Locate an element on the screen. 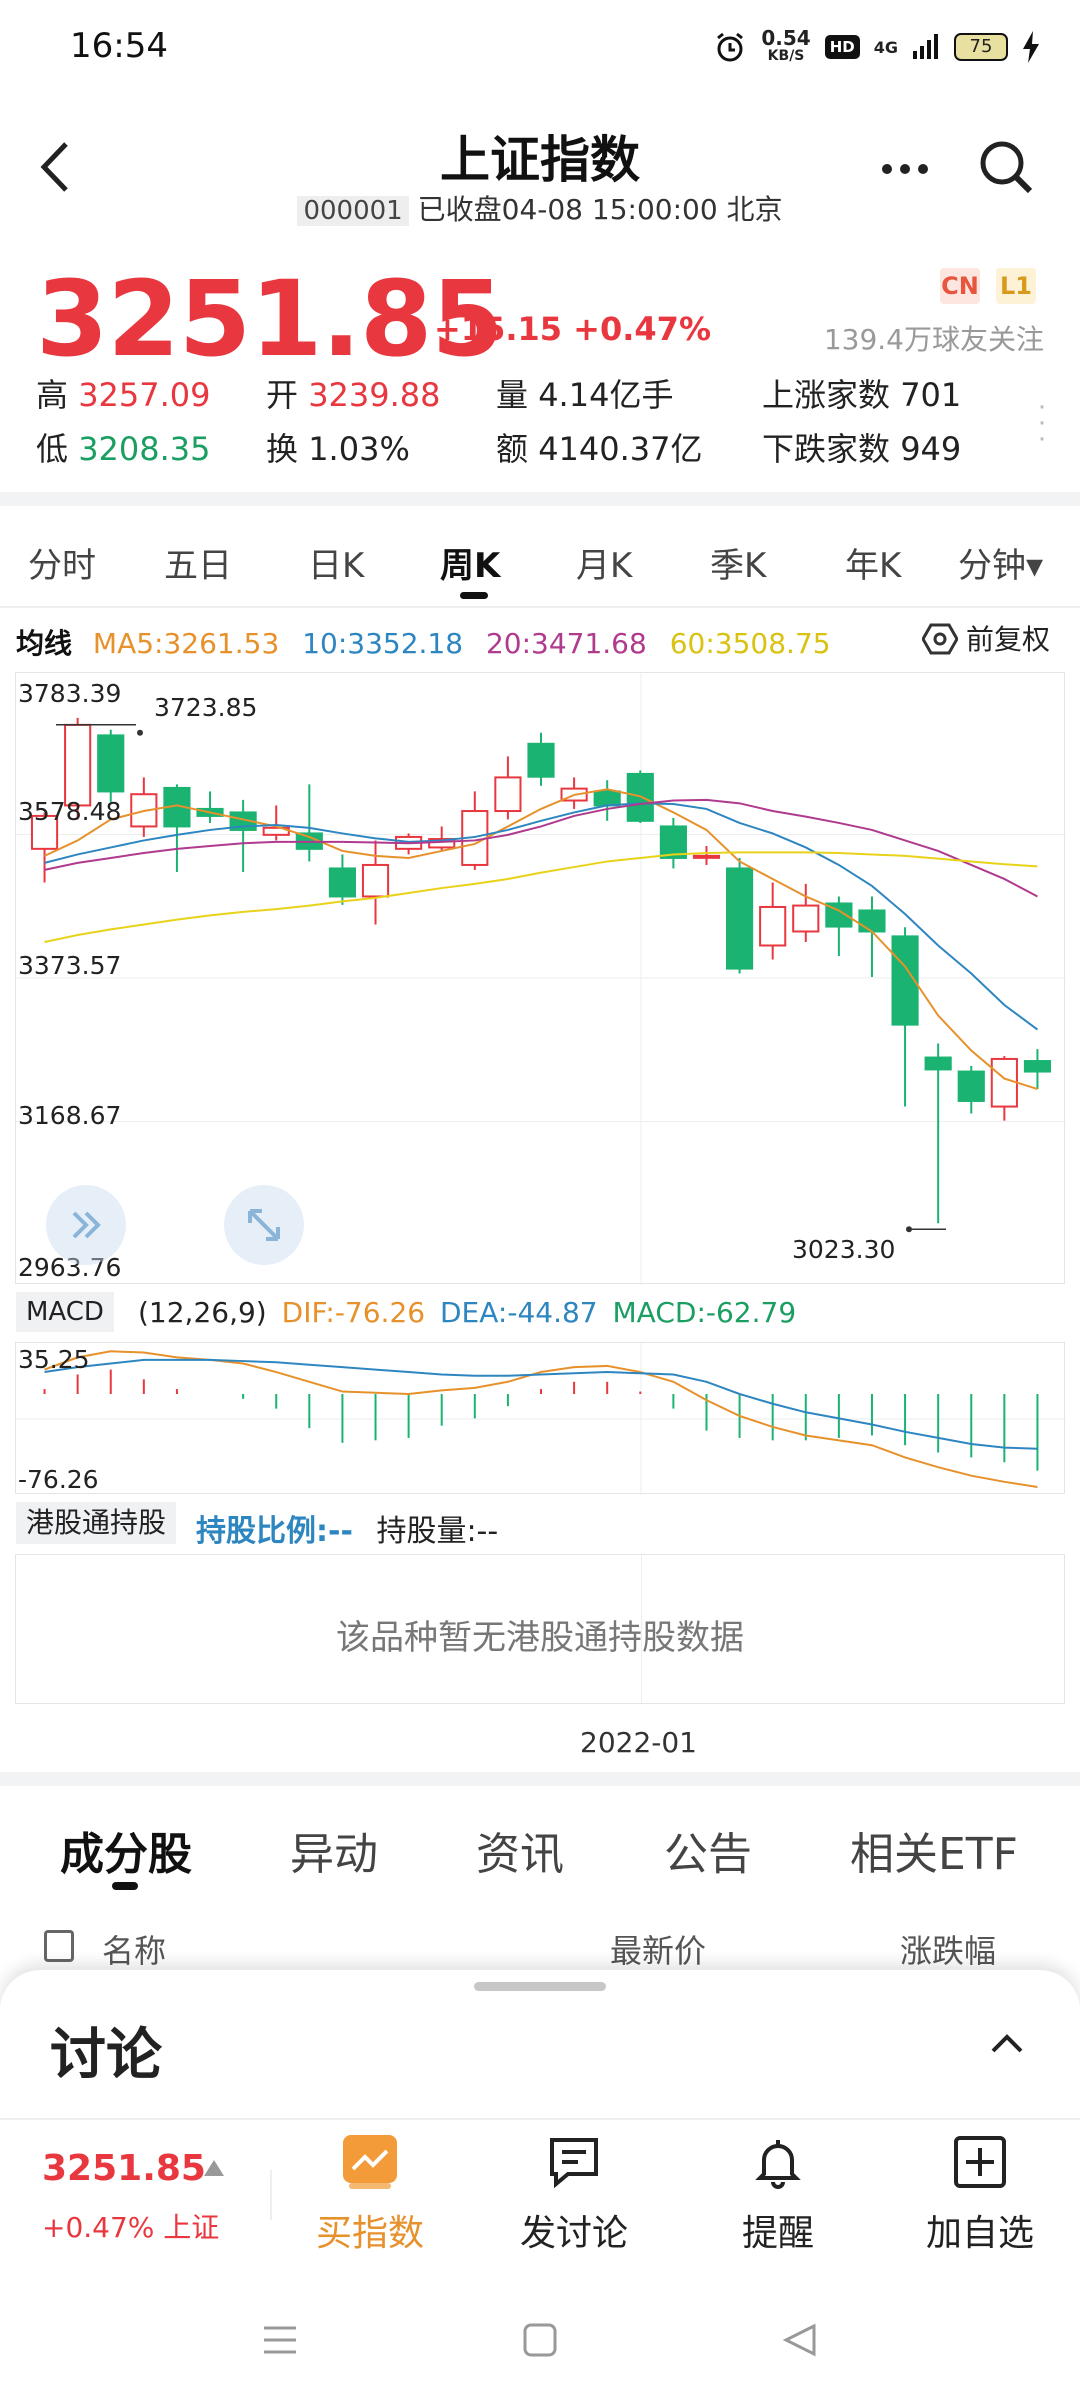  tab-news: 资讯 is located at coordinates (520, 1850).